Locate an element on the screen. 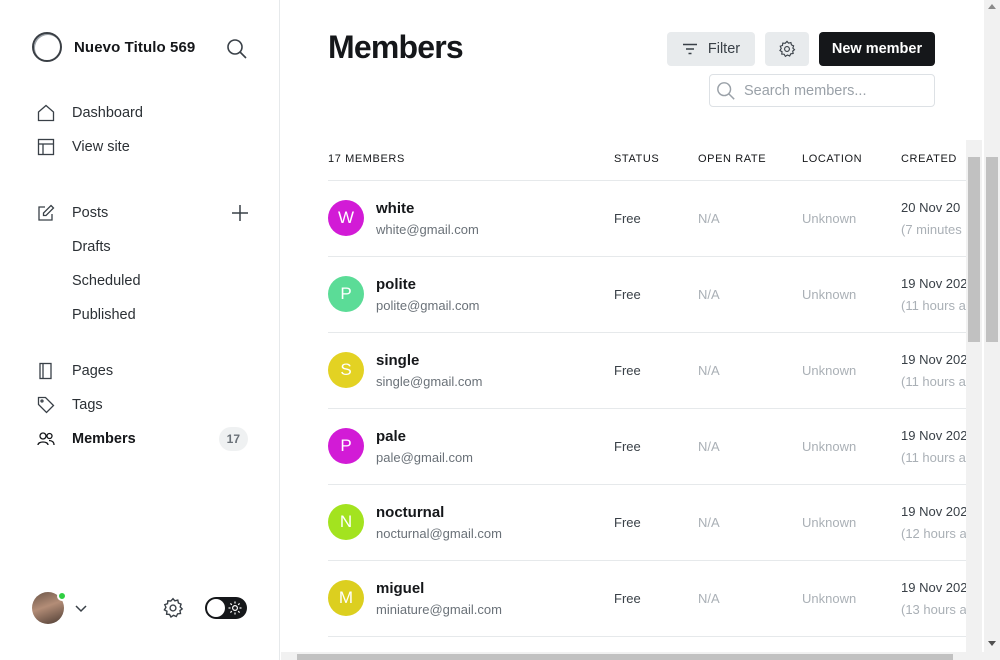 The width and height of the screenshot is (1000, 660). scroll-down-arrow is located at coordinates (992, 643).